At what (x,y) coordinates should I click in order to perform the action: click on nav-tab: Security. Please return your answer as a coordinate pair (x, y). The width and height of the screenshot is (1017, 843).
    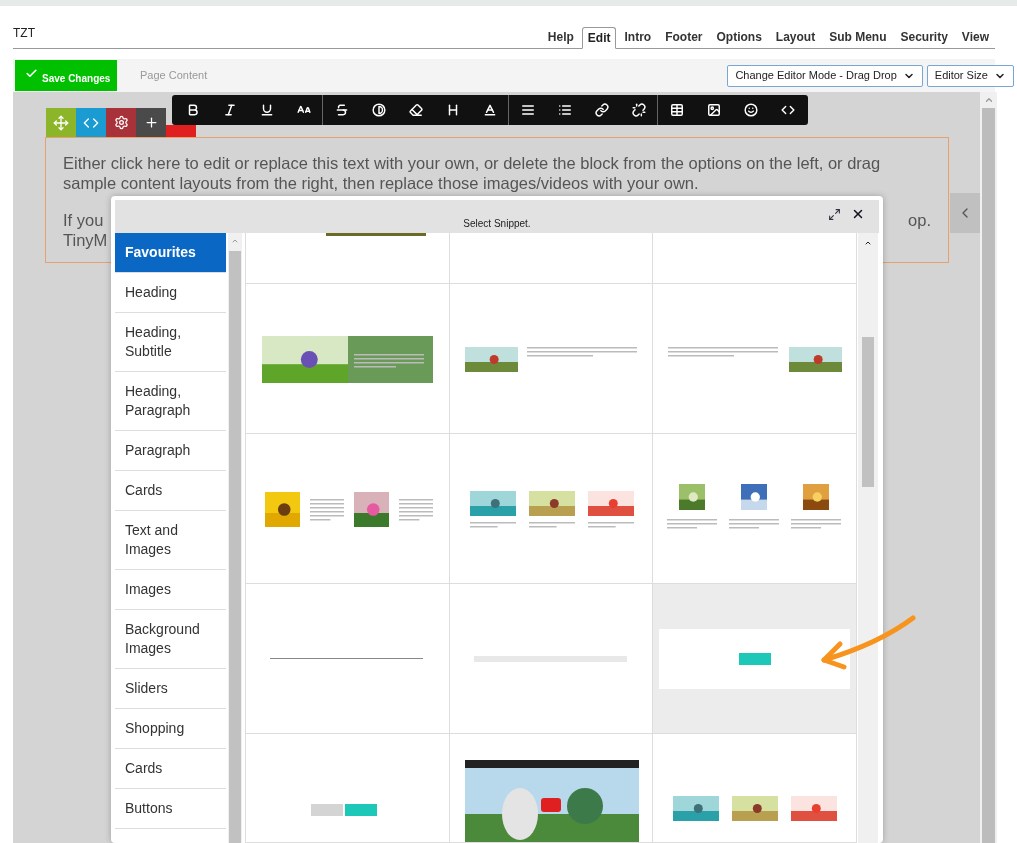
    Looking at the image, I should click on (924, 37).